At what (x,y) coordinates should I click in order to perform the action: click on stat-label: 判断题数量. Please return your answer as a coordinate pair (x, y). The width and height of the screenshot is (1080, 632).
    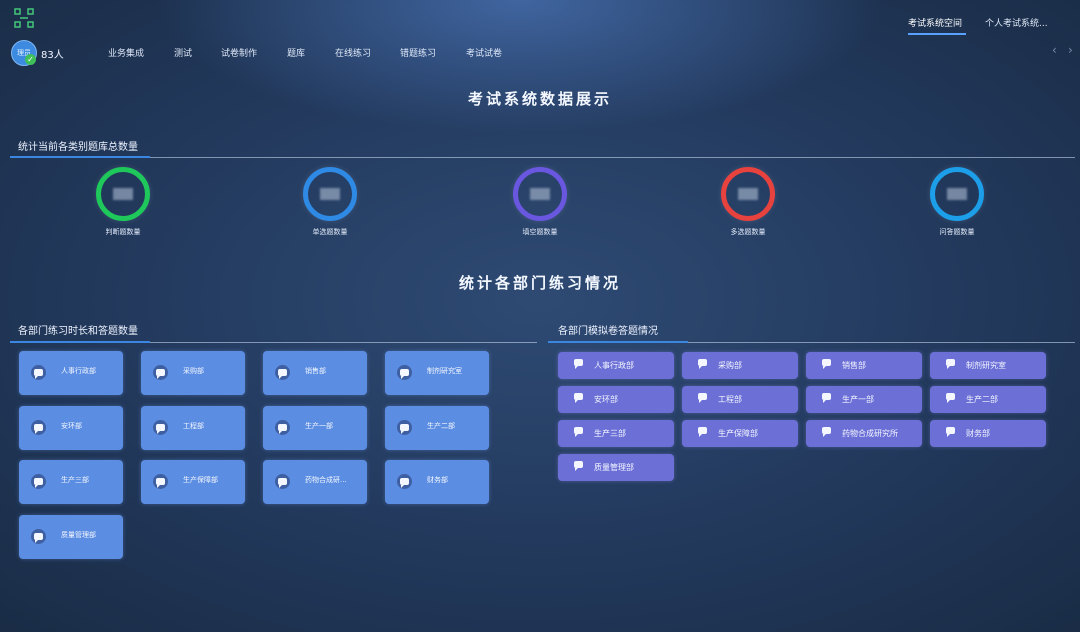
    Looking at the image, I should click on (123, 232).